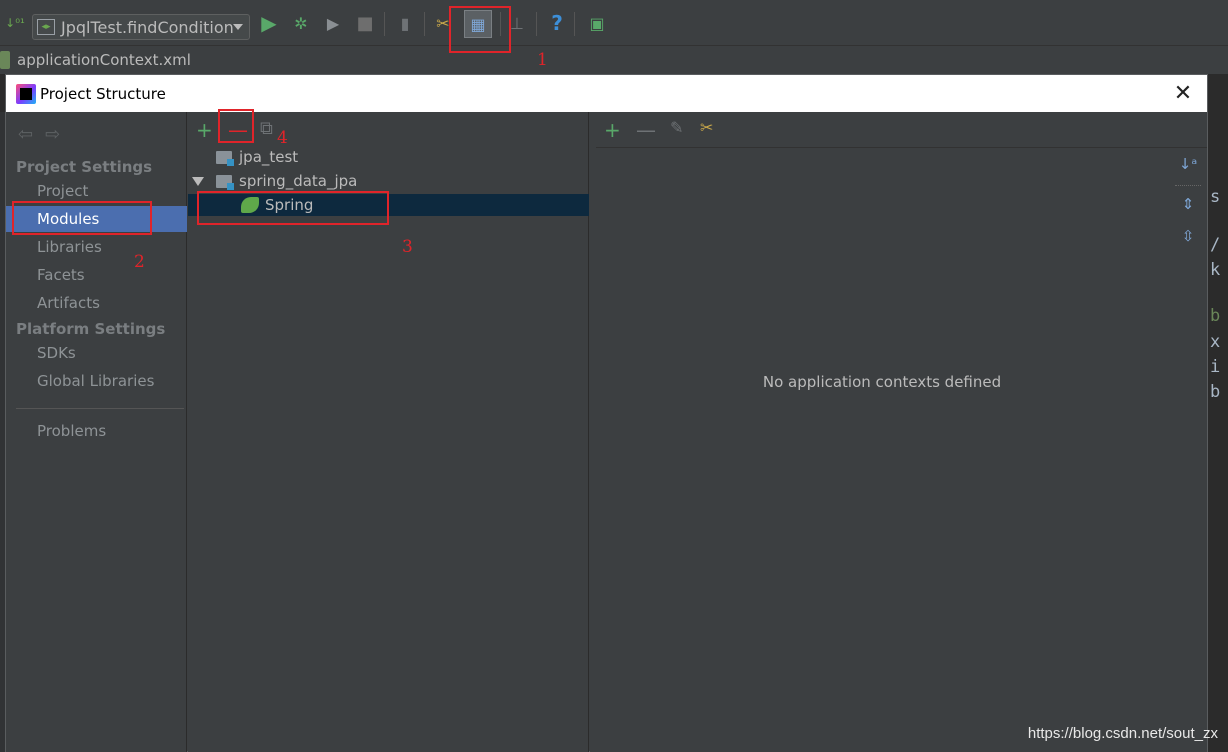 This screenshot has width=1228, height=752. What do you see at coordinates (204, 130) in the screenshot?
I see `add-icon: +` at bounding box center [204, 130].